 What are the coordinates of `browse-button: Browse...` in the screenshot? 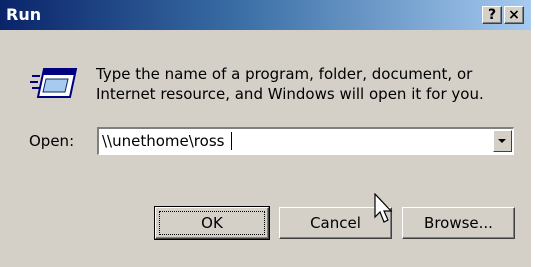 It's located at (458, 223).